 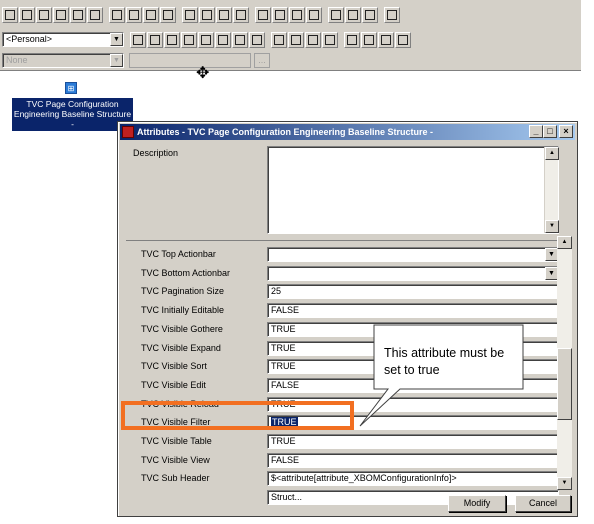 What do you see at coordinates (386, 40) in the screenshot?
I see `window-3-icon` at bounding box center [386, 40].